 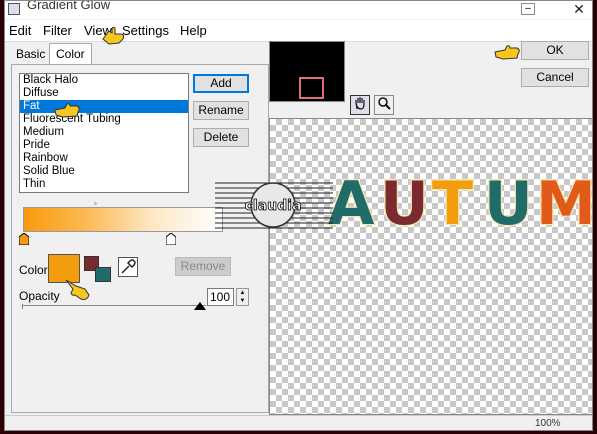 I want to click on hand-icon, so click(x=360, y=105).